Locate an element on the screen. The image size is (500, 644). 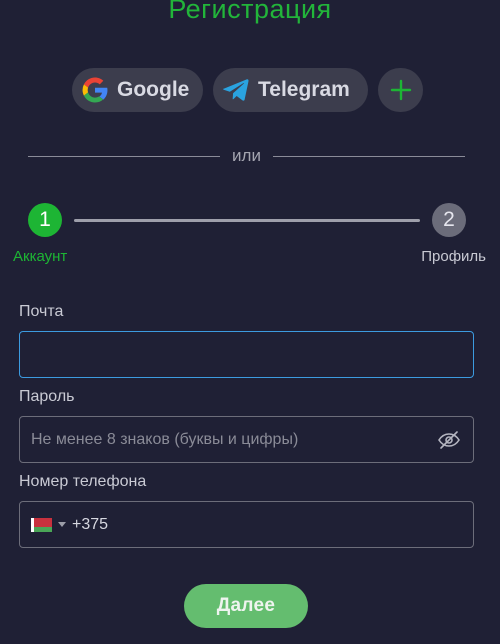
telegram-login-button: Telegram is located at coordinates (290, 90).